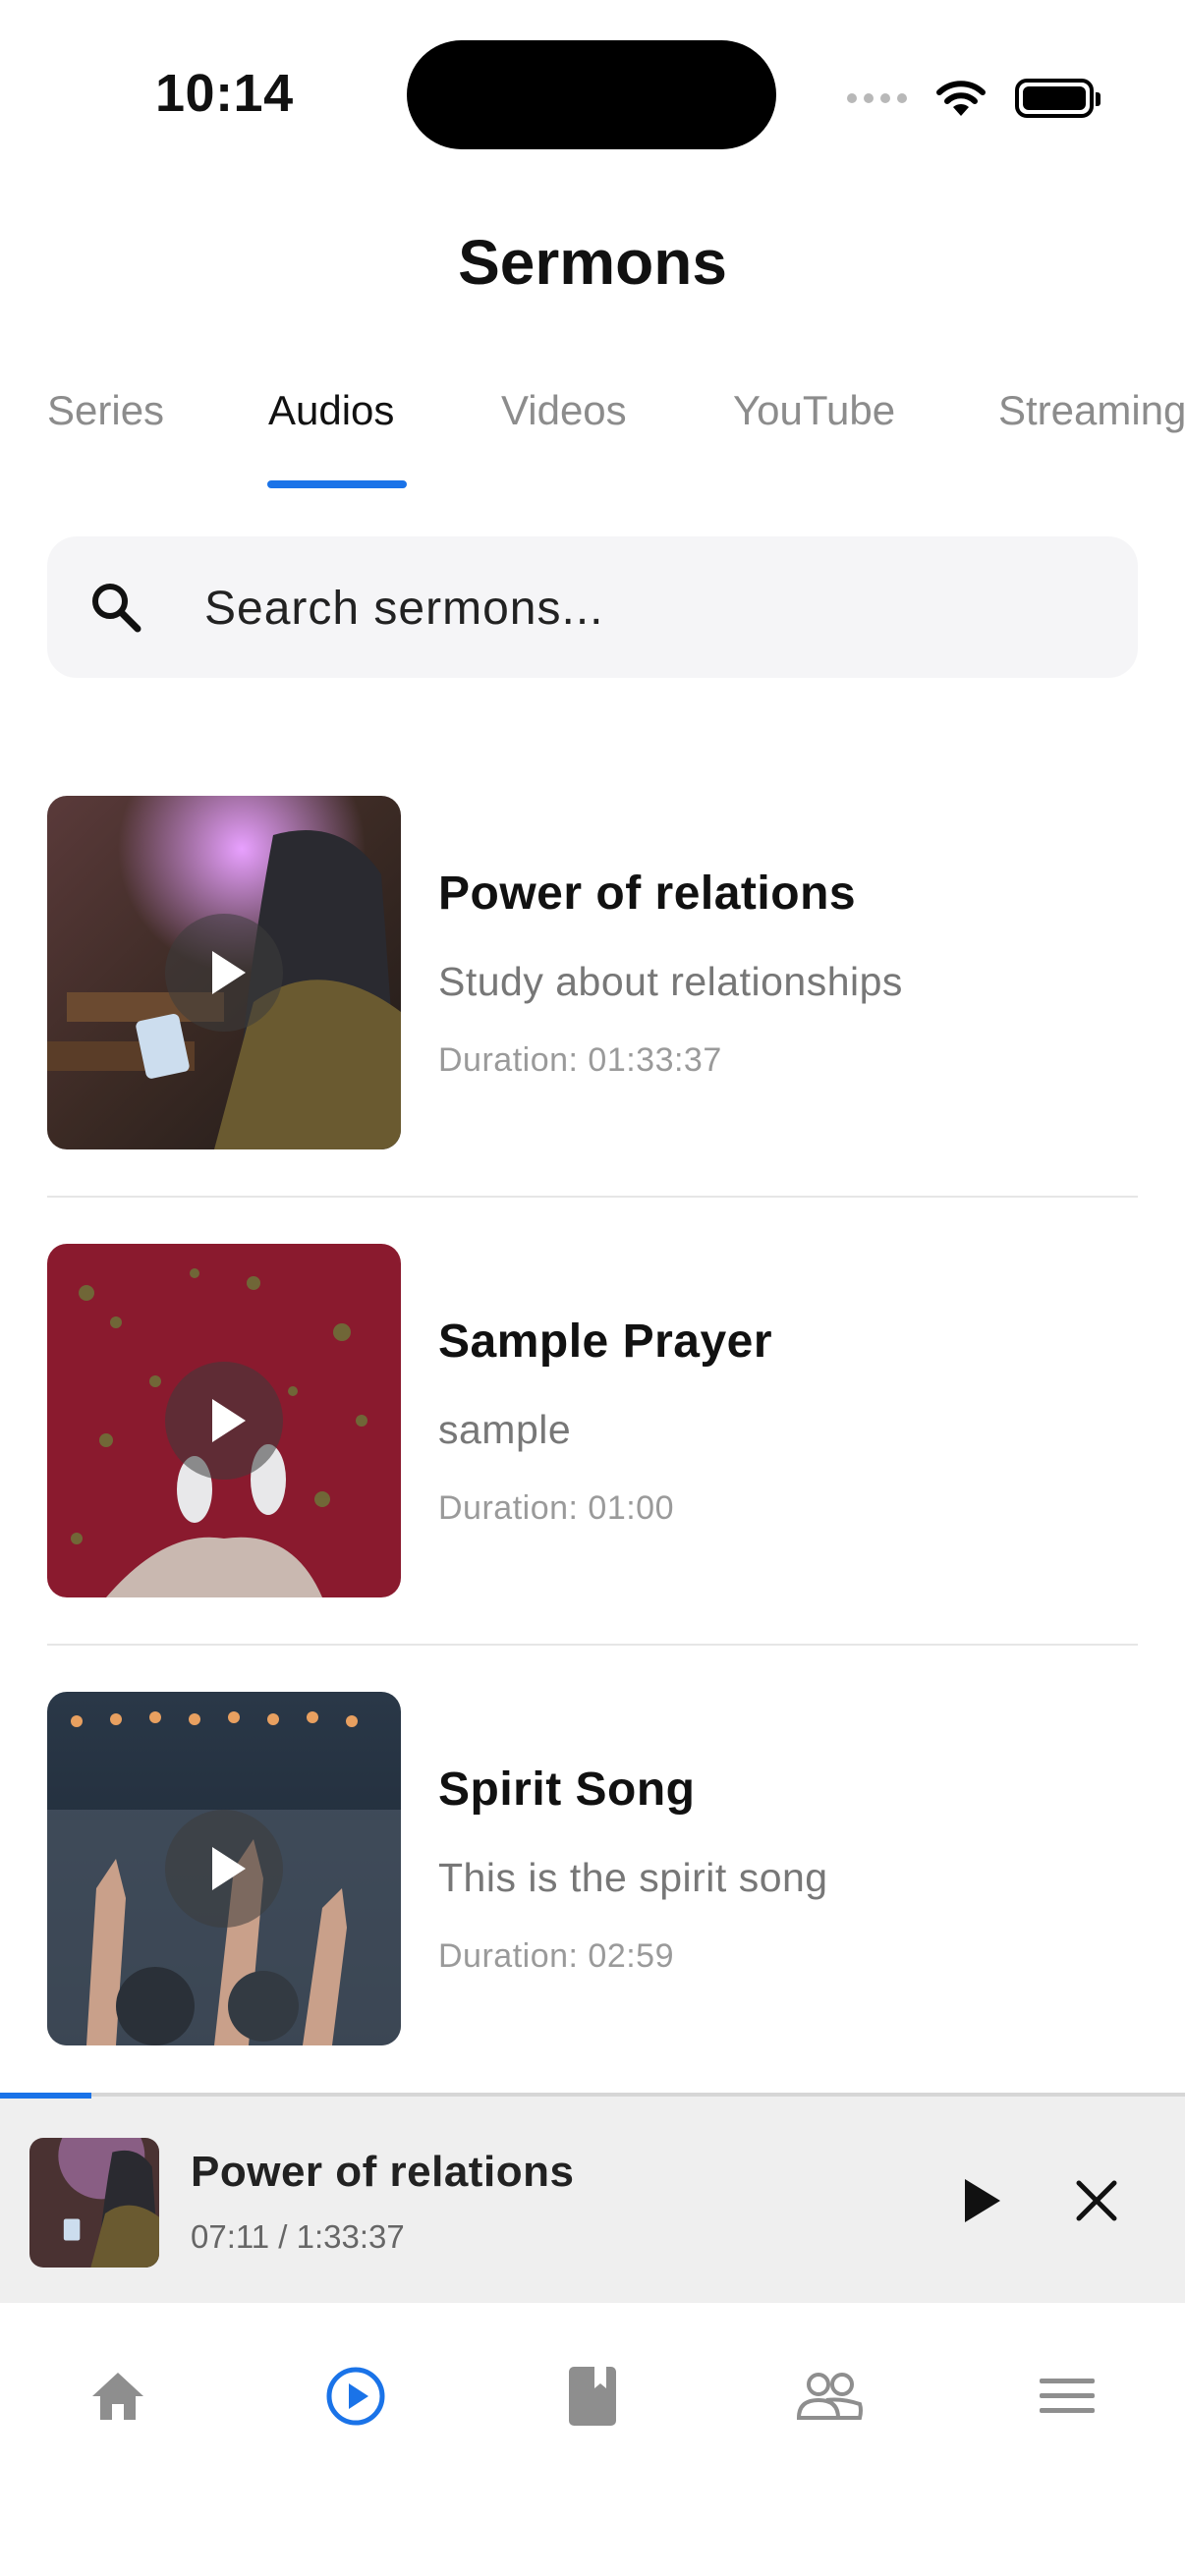 The image size is (1185, 2576). Describe the element at coordinates (298, 2236) in the screenshot. I see `player-time: 07:11 / 1:33:37` at that location.